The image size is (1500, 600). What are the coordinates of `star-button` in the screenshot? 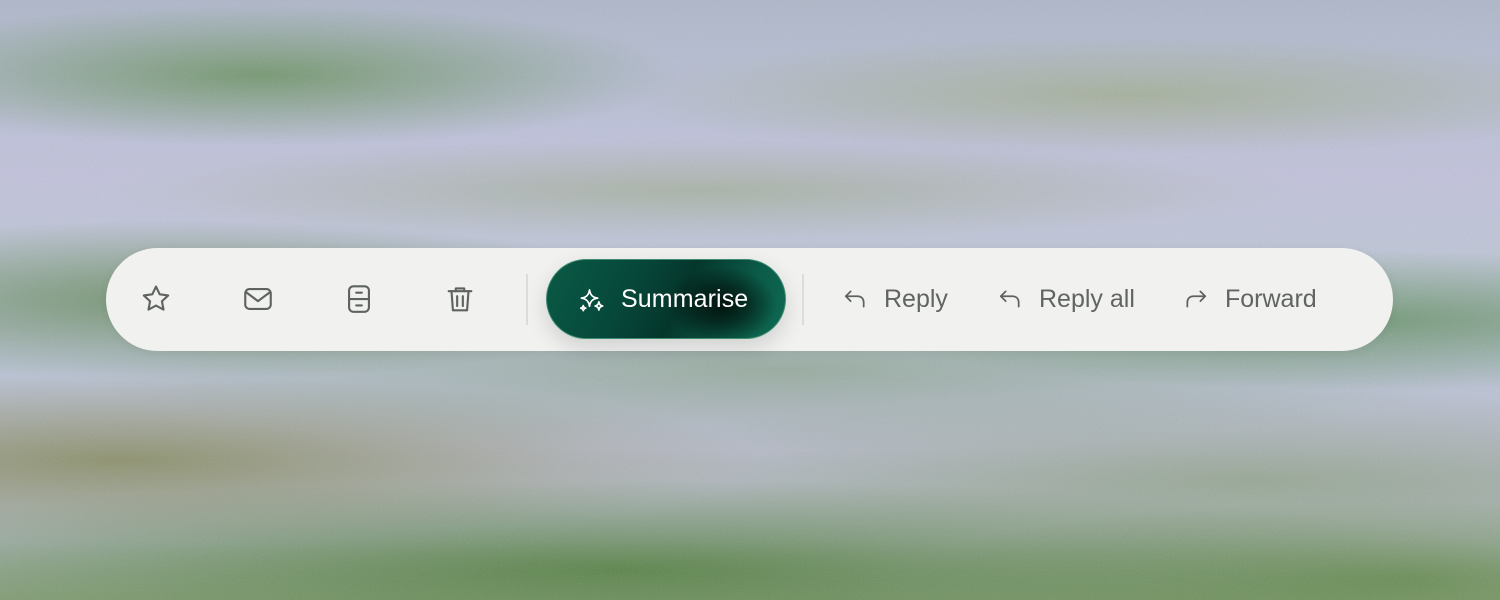 It's located at (156, 299).